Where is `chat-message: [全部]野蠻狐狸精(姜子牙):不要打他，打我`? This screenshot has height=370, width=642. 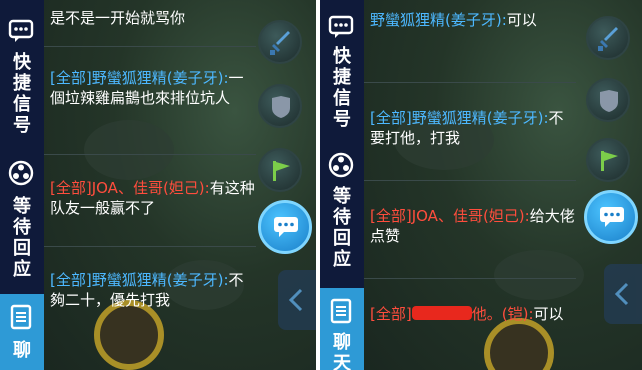 chat-message: [全部]野蠻狐狸精(姜子牙):不要打他，打我 is located at coordinates (467, 128).